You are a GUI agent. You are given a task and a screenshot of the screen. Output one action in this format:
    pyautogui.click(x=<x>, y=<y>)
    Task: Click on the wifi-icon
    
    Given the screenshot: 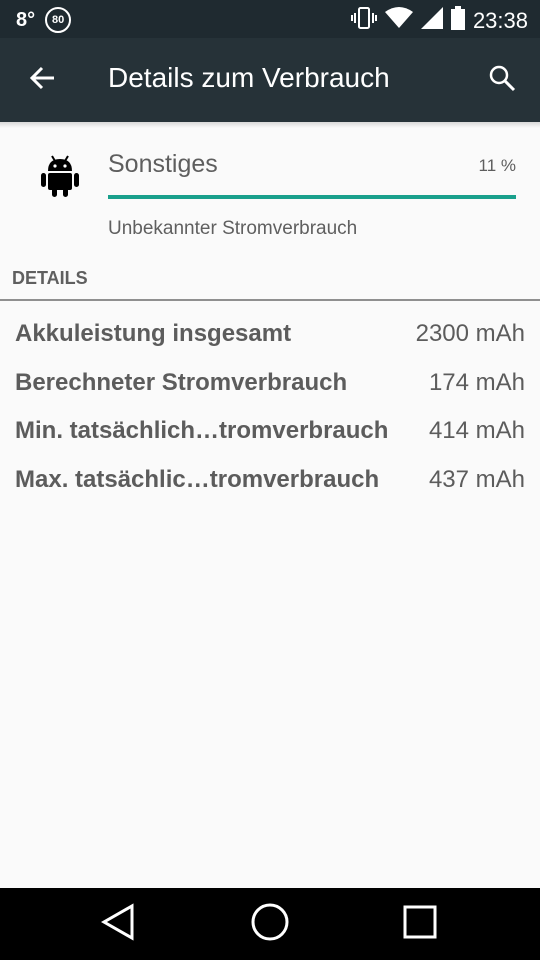 What is the action you would take?
    pyautogui.click(x=398, y=20)
    